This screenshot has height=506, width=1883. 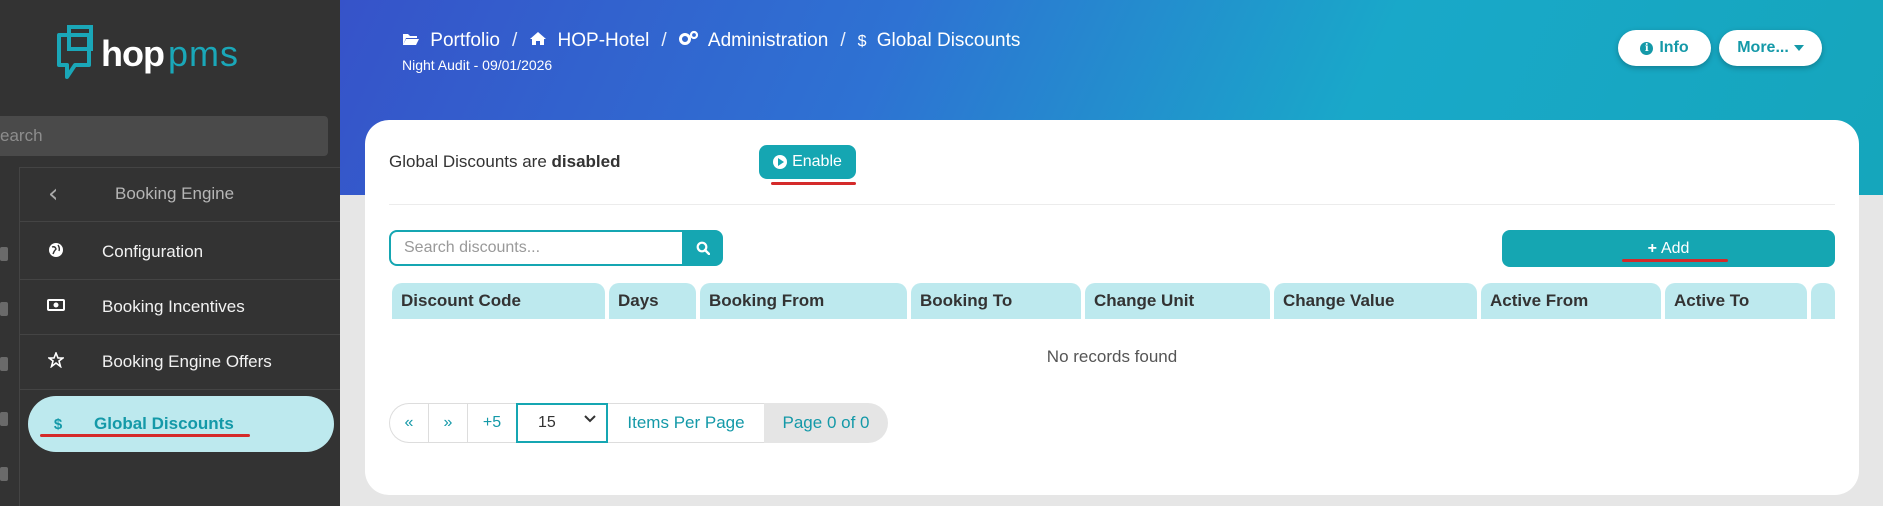 I want to click on sidebar-item-configuration: Configuration, so click(x=180, y=252).